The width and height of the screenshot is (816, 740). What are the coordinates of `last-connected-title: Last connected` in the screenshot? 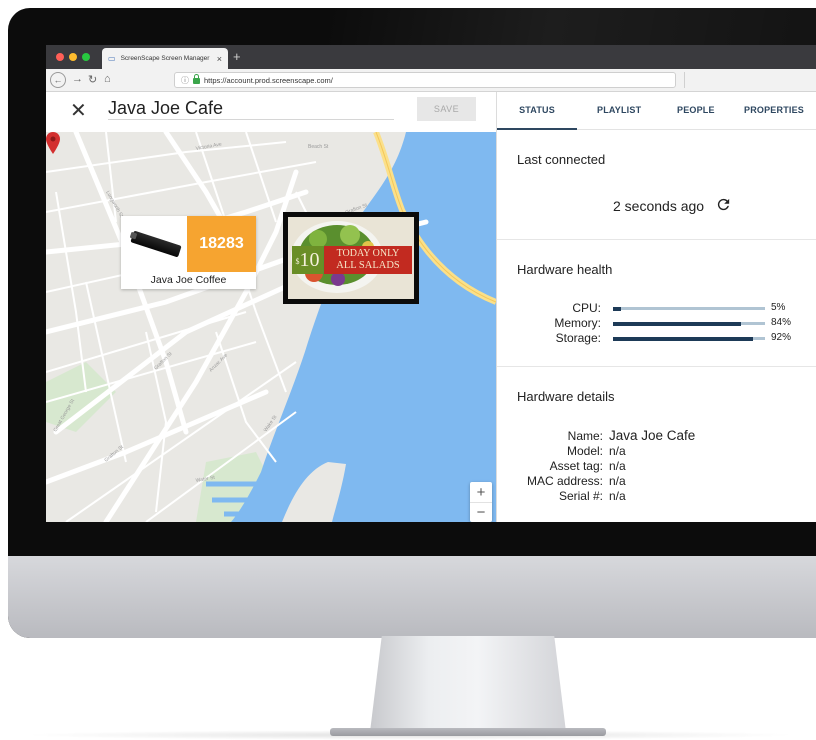 It's located at (561, 159).